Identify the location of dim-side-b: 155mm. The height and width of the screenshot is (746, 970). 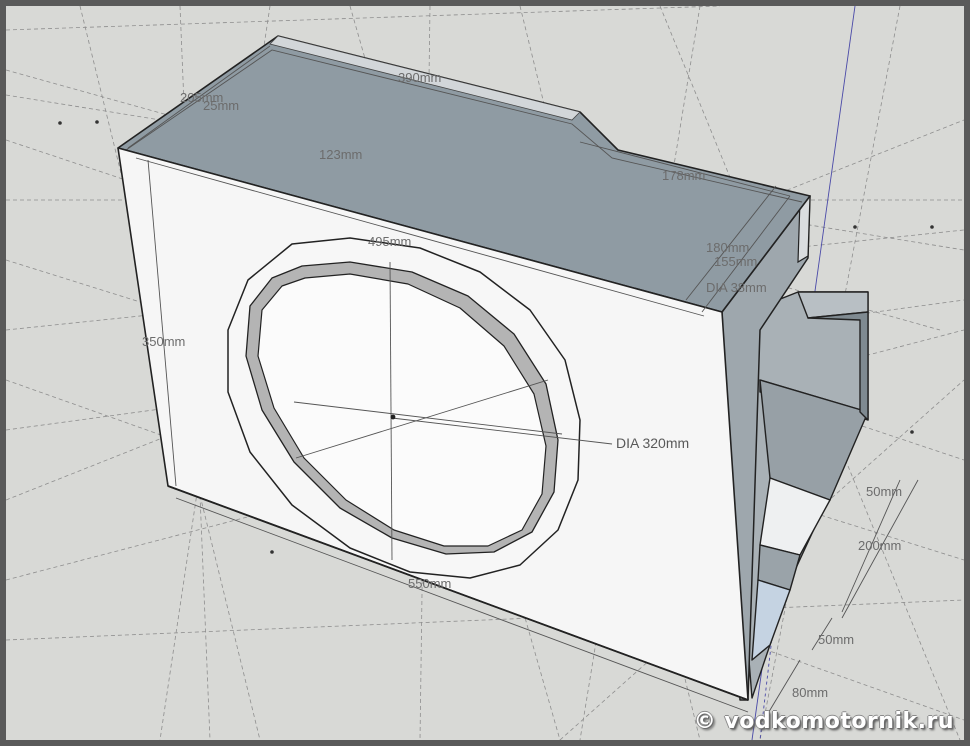
(735, 261).